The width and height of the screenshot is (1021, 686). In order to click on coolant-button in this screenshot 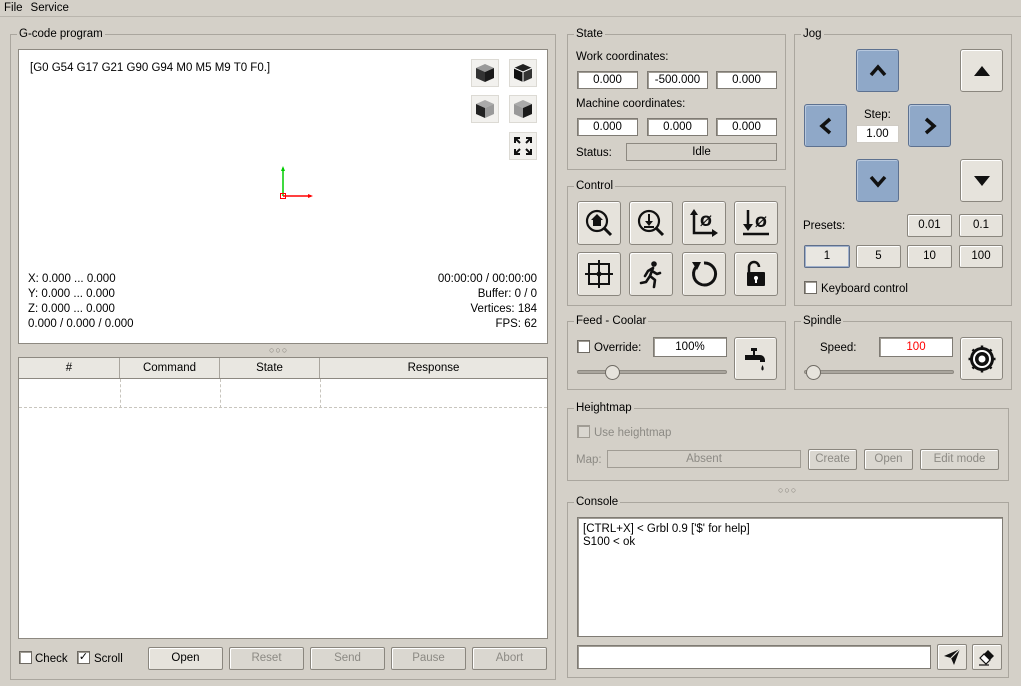, I will do `click(755, 358)`.